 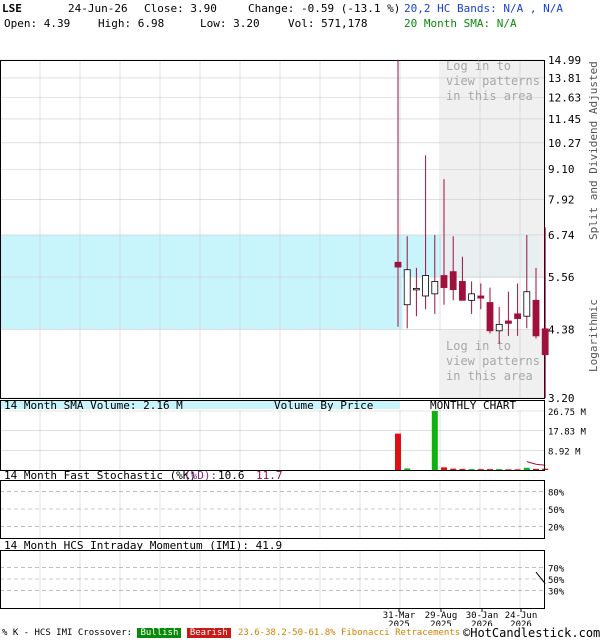 I want to click on logarithmic-label: Logarithmic, so click(x=593, y=335).